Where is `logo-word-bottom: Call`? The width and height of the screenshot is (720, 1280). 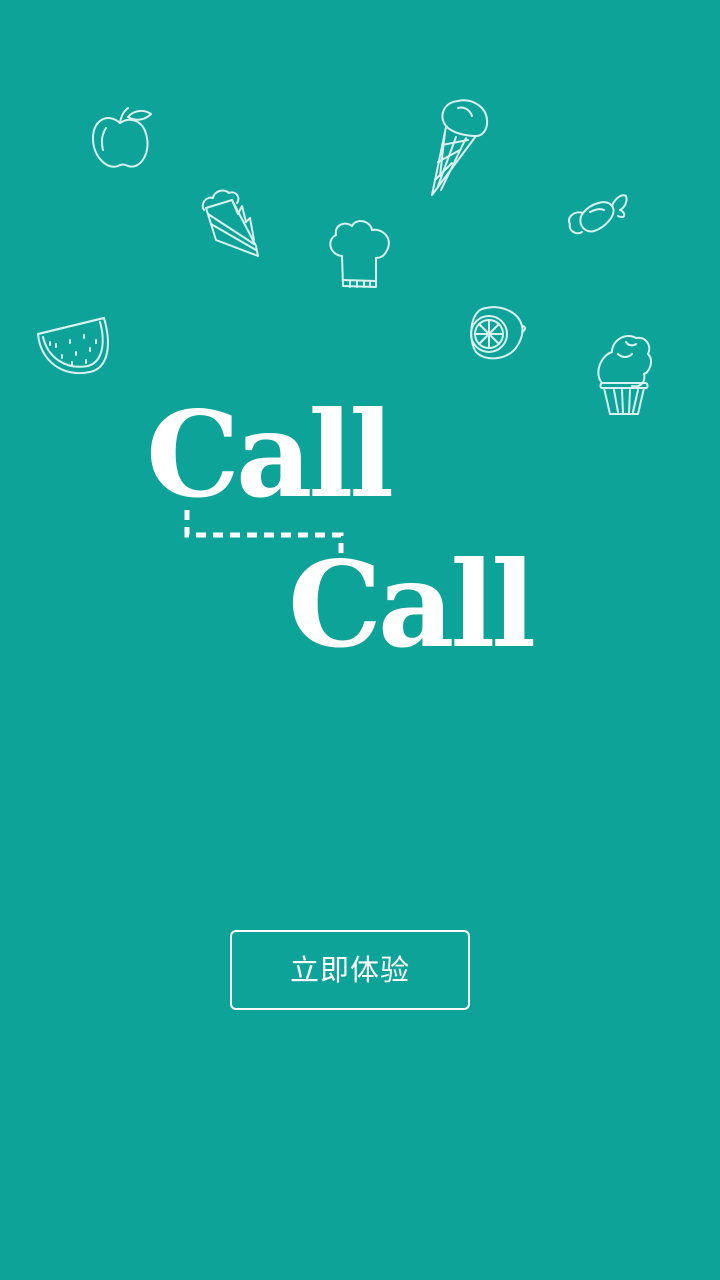
logo-word-bottom: Call is located at coordinates (412, 604).